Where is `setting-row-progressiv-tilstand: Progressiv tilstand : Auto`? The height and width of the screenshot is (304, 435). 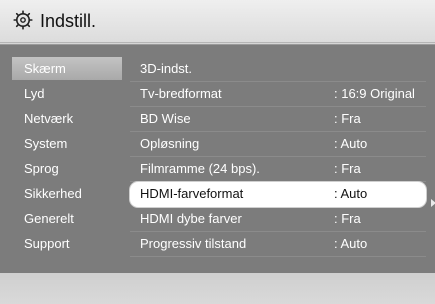 setting-row-progressiv-tilstand: Progressiv tilstand : Auto is located at coordinates (278, 244).